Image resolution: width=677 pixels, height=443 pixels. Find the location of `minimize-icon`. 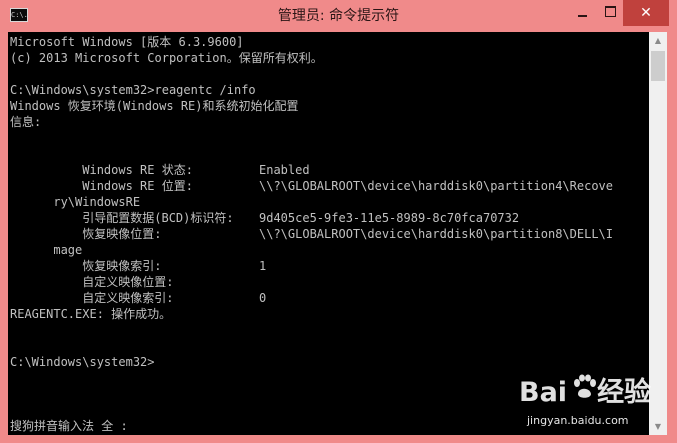

minimize-icon is located at coordinates (582, 15).